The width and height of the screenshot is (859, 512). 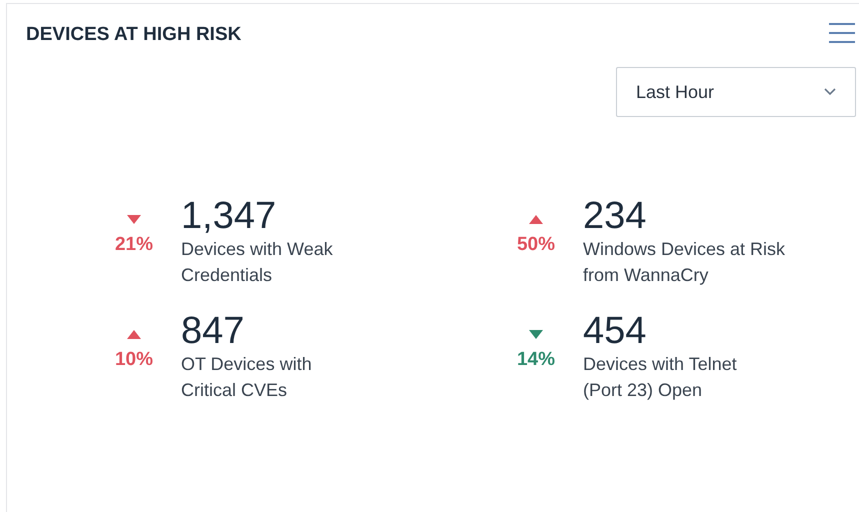 What do you see at coordinates (134, 360) in the screenshot?
I see `change-percent: 10%` at bounding box center [134, 360].